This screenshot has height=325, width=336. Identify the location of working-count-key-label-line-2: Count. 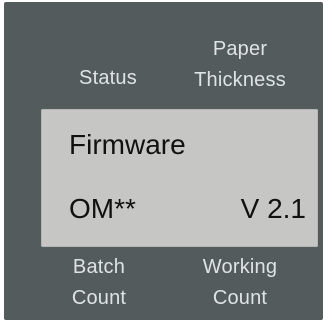
(240, 298).